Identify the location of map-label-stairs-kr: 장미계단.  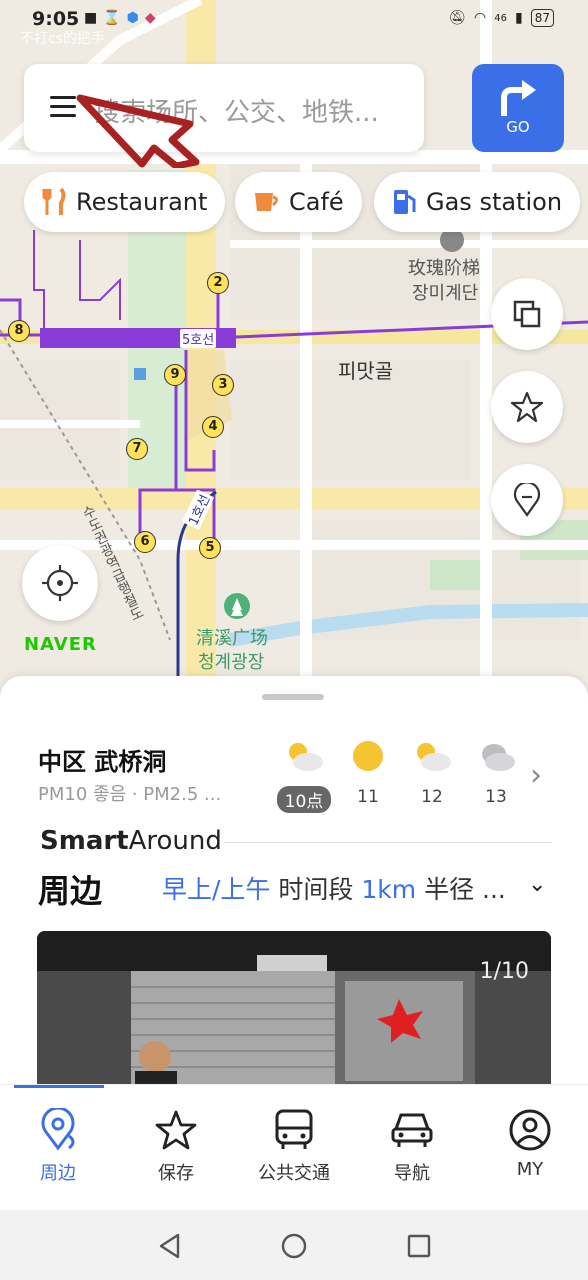
(445, 294).